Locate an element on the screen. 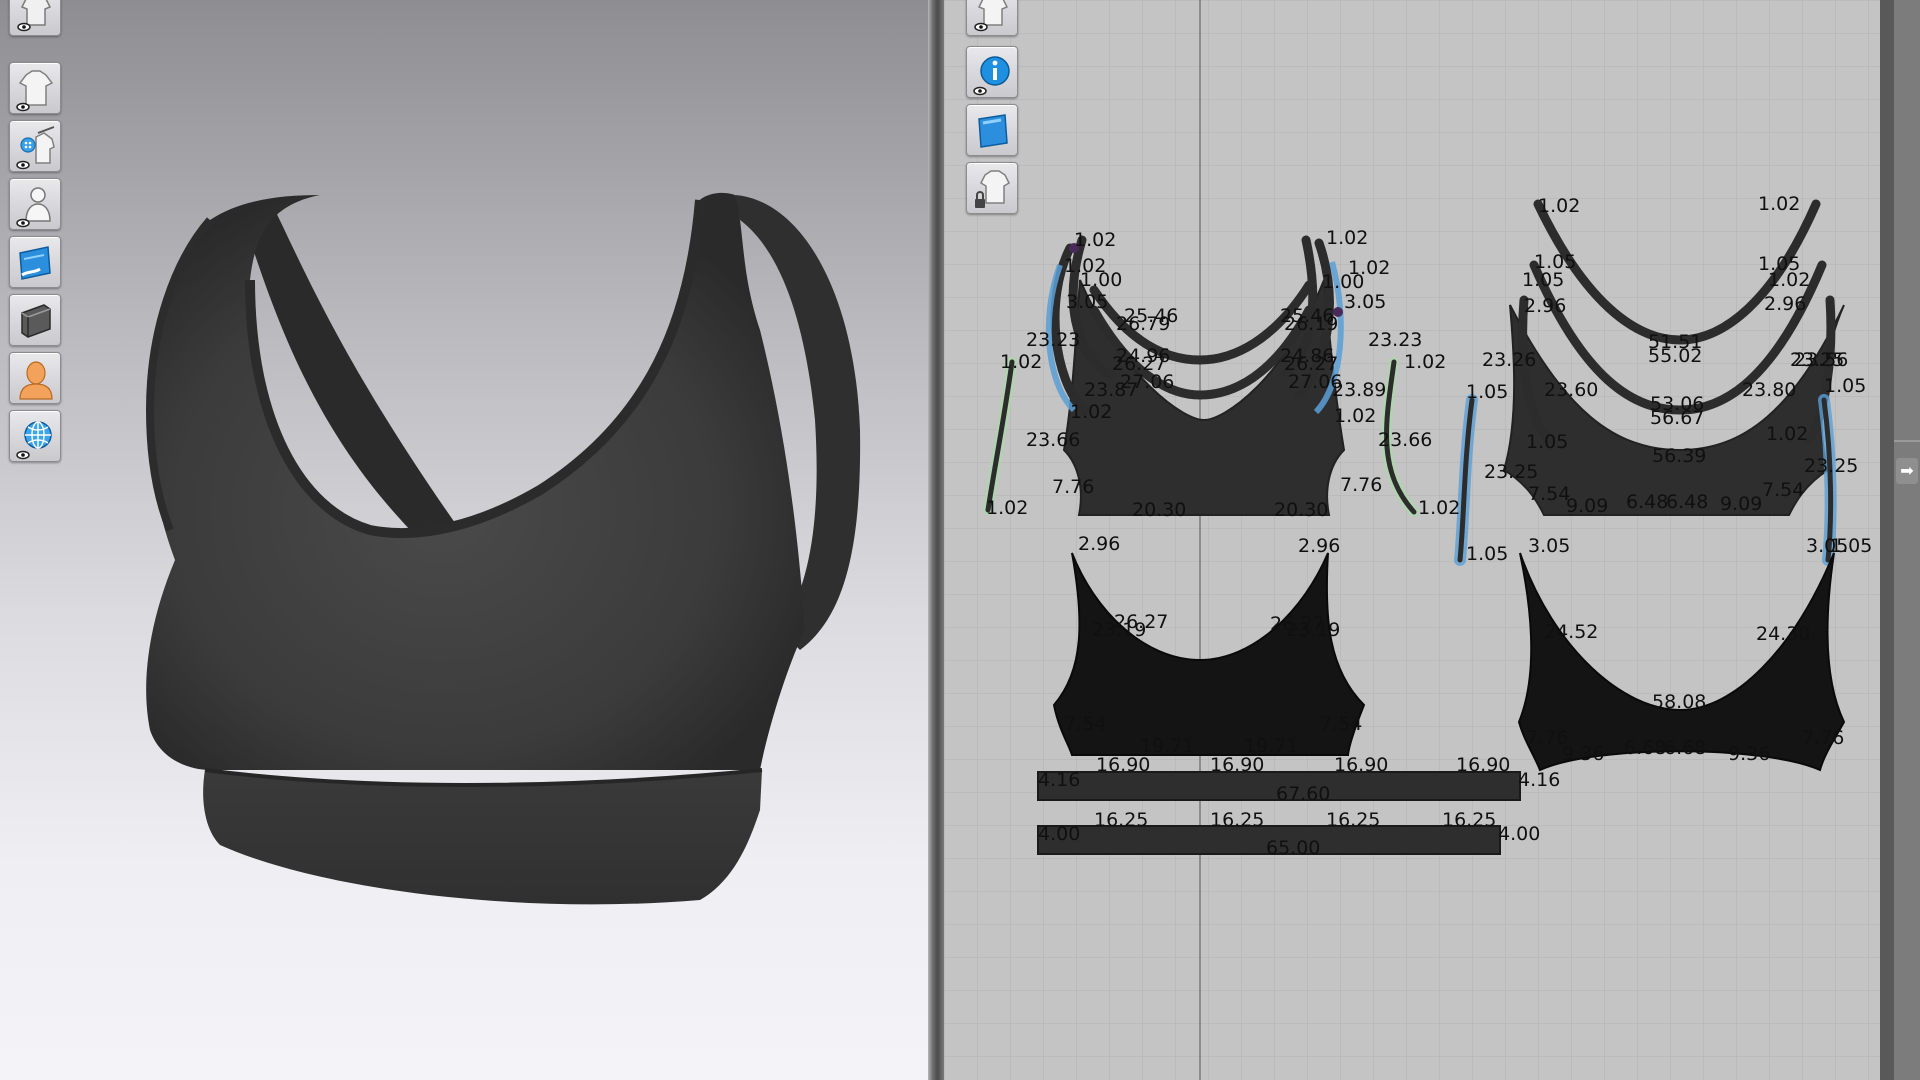 This screenshot has width=1920, height=1080. fabric-roll-icon is located at coordinates (36, 321).